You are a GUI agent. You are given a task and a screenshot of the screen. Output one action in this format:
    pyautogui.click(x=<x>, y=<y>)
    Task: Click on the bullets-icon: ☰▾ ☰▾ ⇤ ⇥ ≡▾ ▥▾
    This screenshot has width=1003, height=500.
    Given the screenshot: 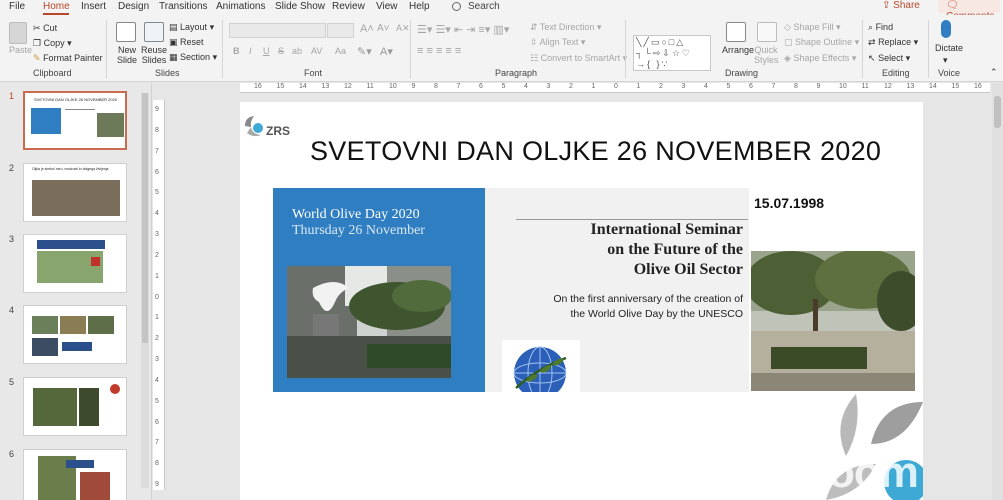 What is the action you would take?
    pyautogui.click(x=463, y=29)
    